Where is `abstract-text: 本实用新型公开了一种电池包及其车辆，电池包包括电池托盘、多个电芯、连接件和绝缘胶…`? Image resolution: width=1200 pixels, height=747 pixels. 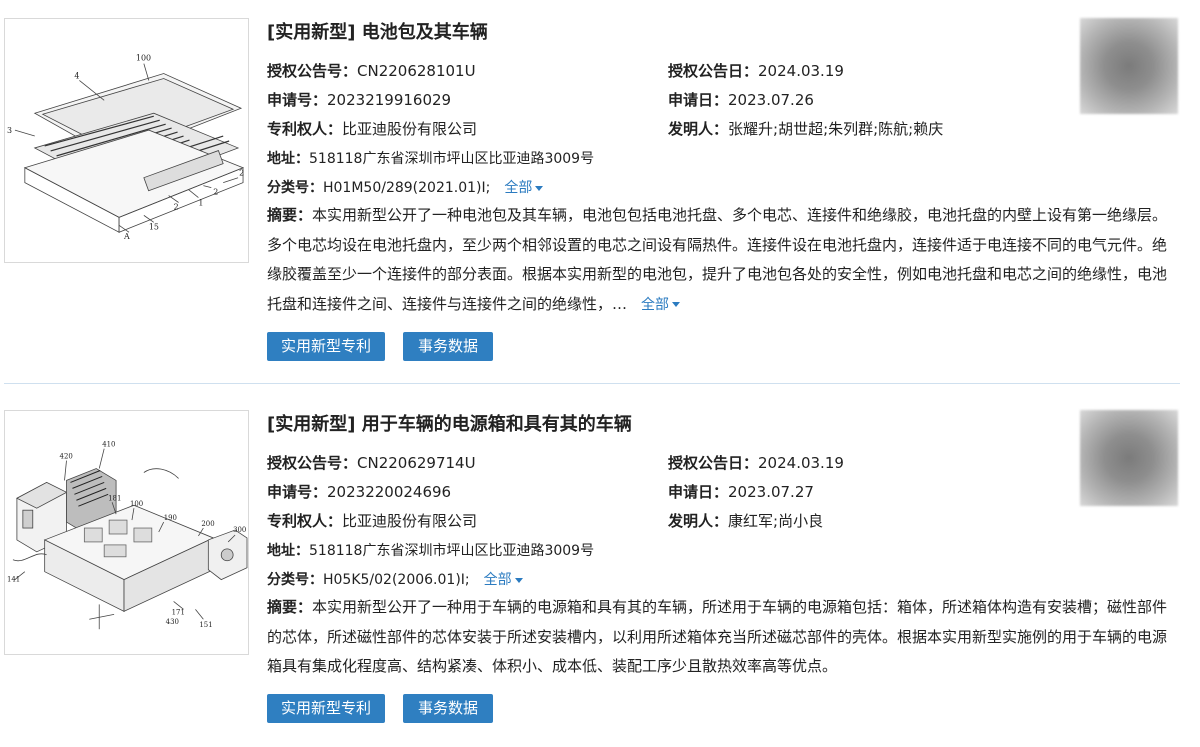
abstract-text: 本实用新型公开了一种电池包及其车辆，电池包包括电池托盘、多个电芯、连接件和绝缘胶… is located at coordinates (717, 259).